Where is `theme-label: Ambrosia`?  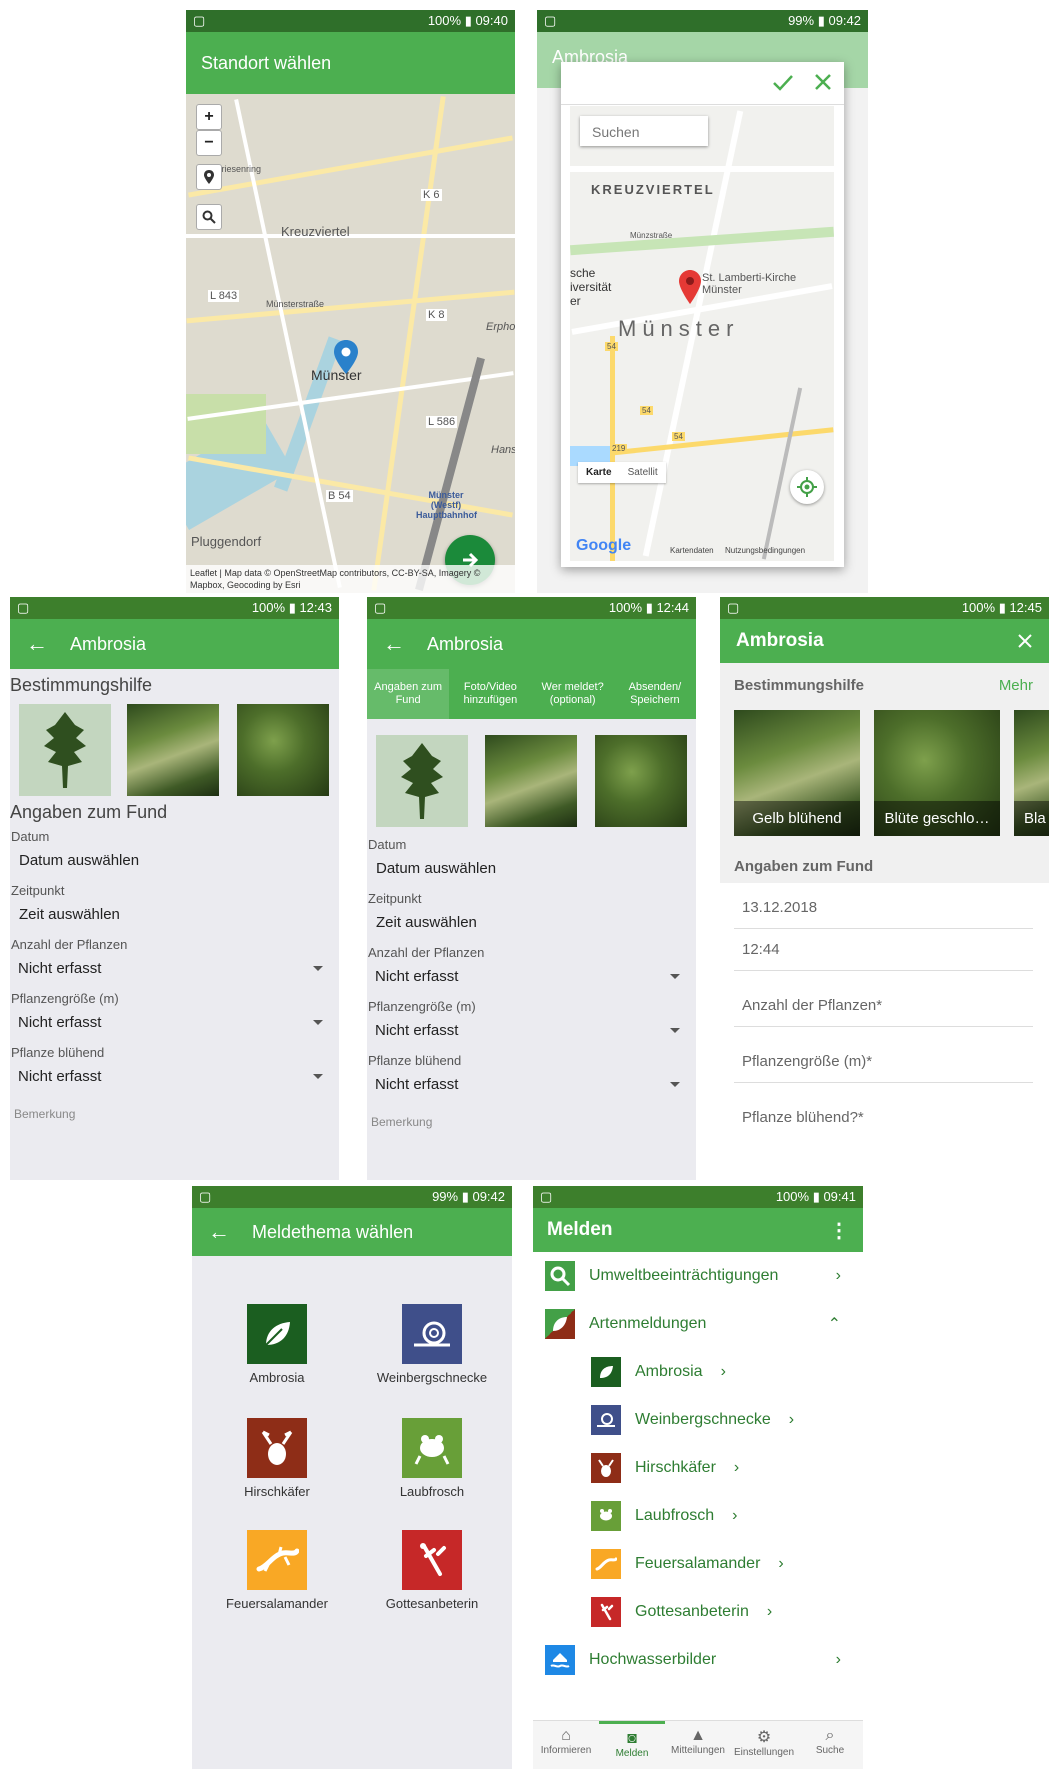 theme-label: Ambrosia is located at coordinates (277, 1377).